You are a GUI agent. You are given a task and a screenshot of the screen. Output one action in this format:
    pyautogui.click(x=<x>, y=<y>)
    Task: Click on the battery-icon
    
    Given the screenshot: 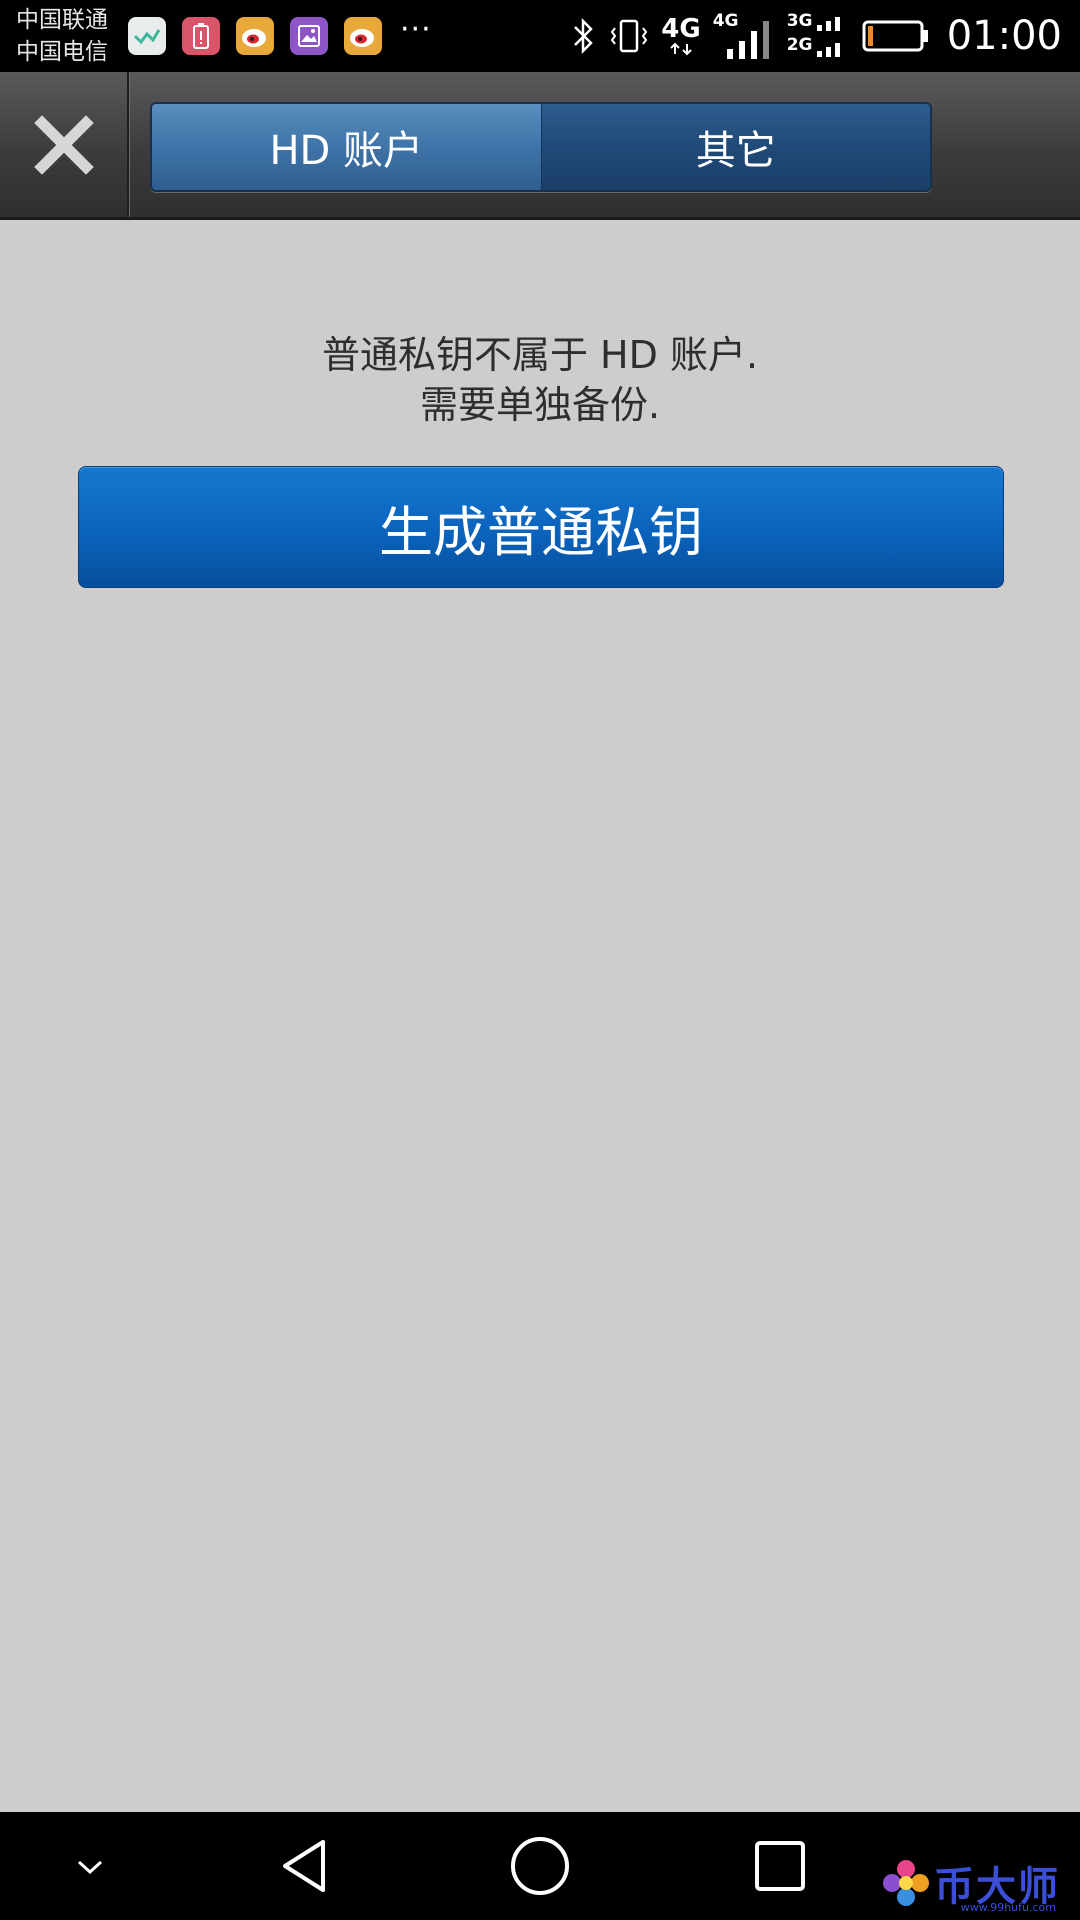 What is the action you would take?
    pyautogui.click(x=896, y=36)
    